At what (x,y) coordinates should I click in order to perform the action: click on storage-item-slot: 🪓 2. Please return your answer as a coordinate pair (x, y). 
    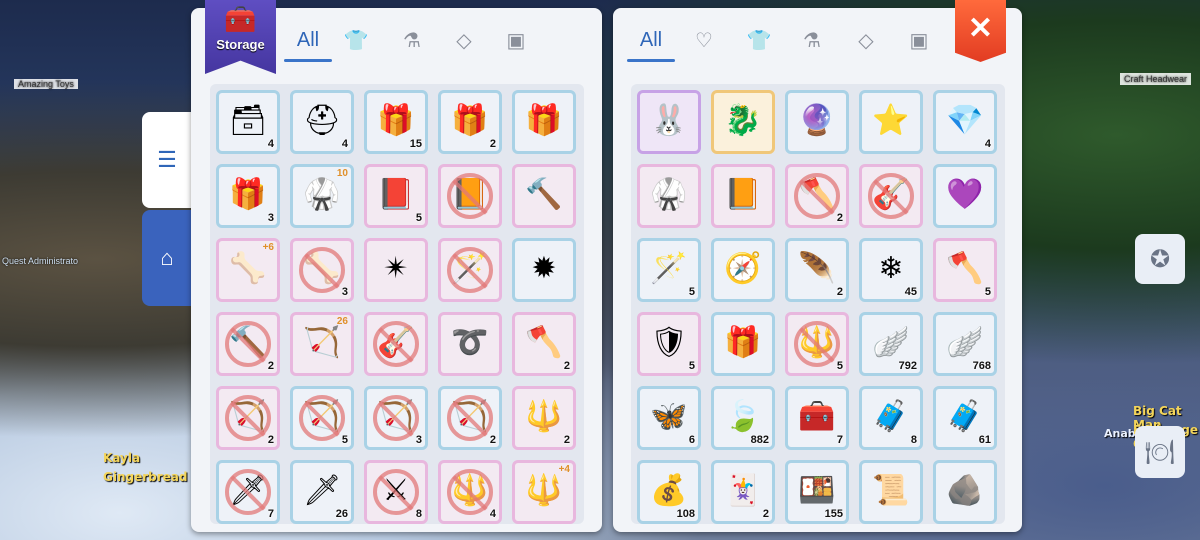
    Looking at the image, I should click on (544, 344).